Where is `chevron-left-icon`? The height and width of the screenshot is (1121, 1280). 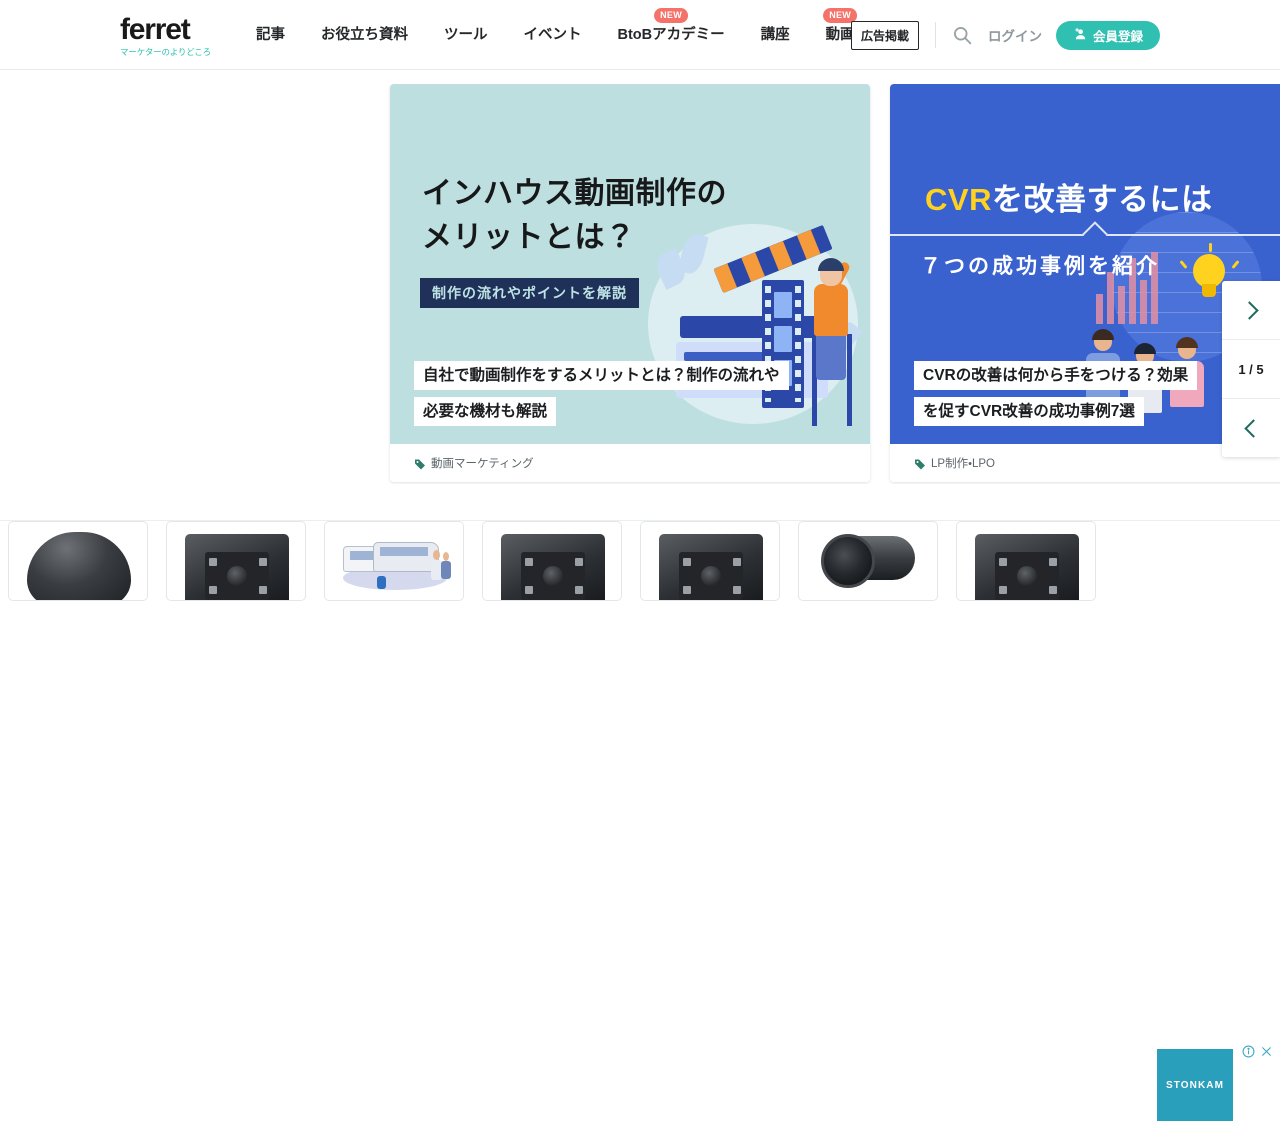 chevron-left-icon is located at coordinates (1253, 428).